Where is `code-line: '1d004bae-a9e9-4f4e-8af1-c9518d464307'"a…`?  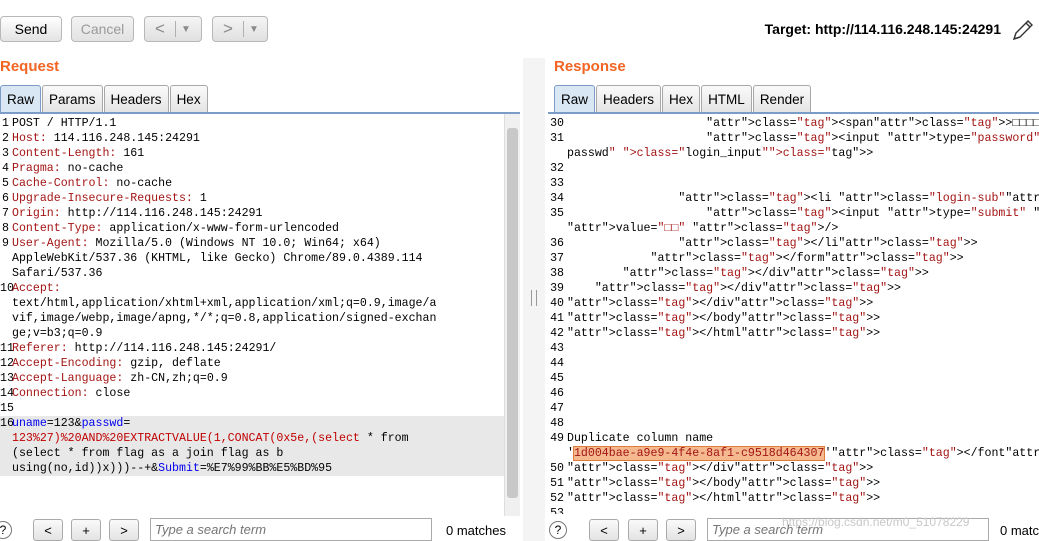 code-line: '1d004bae-a9e9-4f4e-8af1-c9518d464307'"a… is located at coordinates (793, 453).